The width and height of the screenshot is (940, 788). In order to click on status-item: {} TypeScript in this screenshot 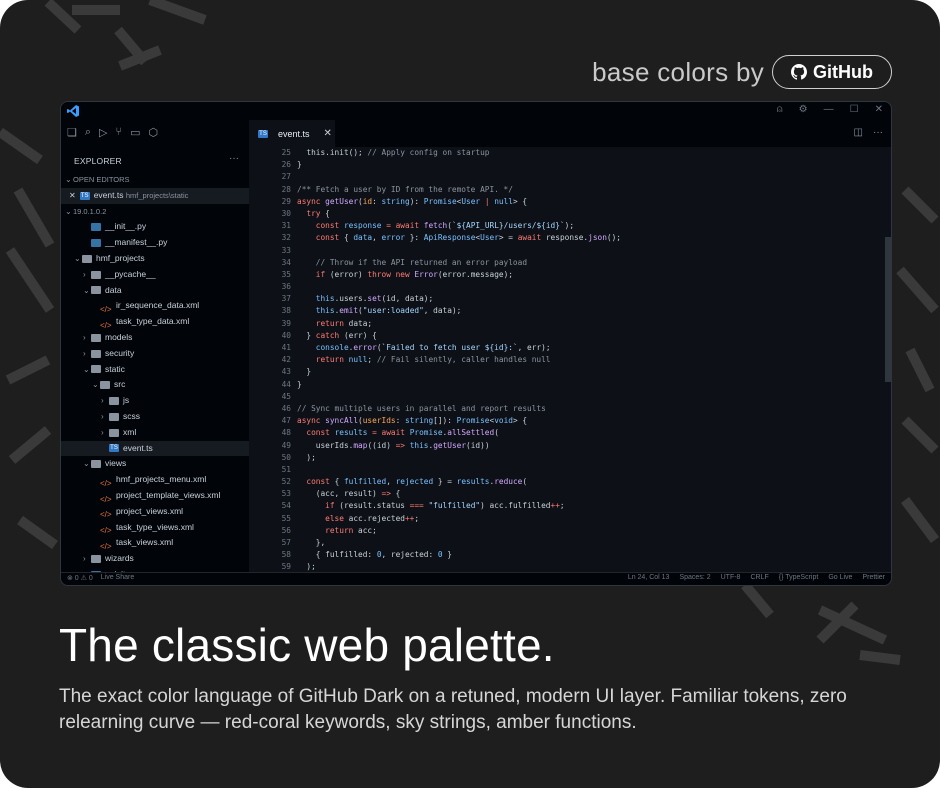, I will do `click(799, 577)`.